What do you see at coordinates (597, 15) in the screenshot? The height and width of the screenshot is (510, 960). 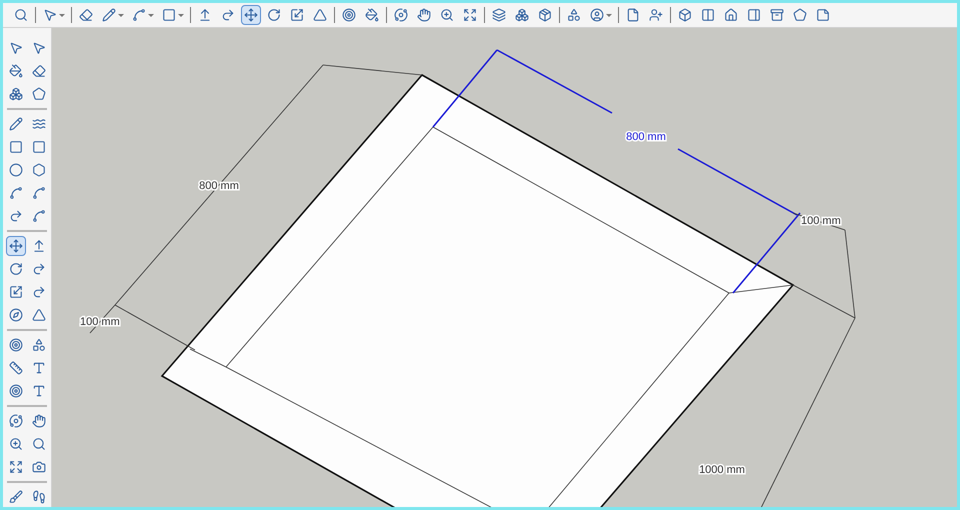 I see `user-circle-icon` at bounding box center [597, 15].